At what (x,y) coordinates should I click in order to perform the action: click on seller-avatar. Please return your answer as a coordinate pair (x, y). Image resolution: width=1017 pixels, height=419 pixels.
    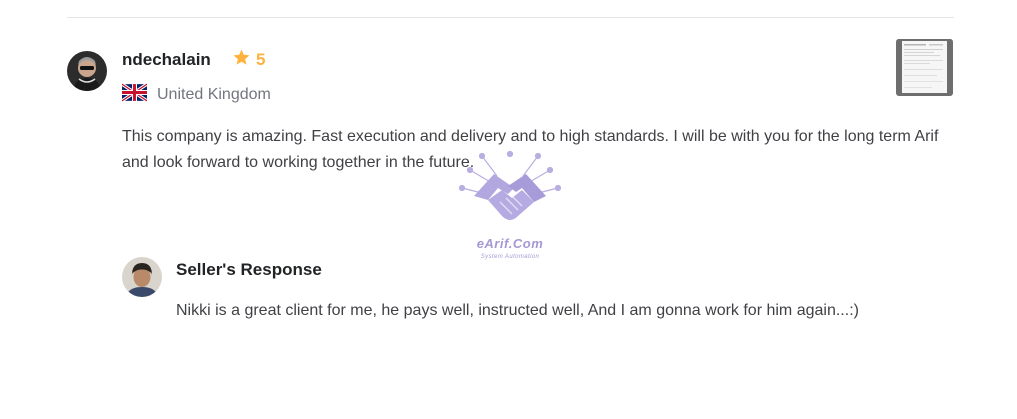
    Looking at the image, I should click on (142, 277).